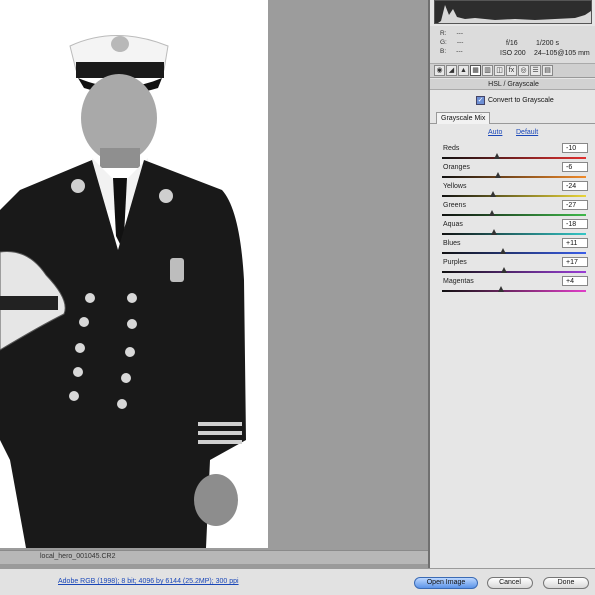 This screenshot has height=595, width=595. I want to click on slider-reds: Reds -10, so click(514, 153).